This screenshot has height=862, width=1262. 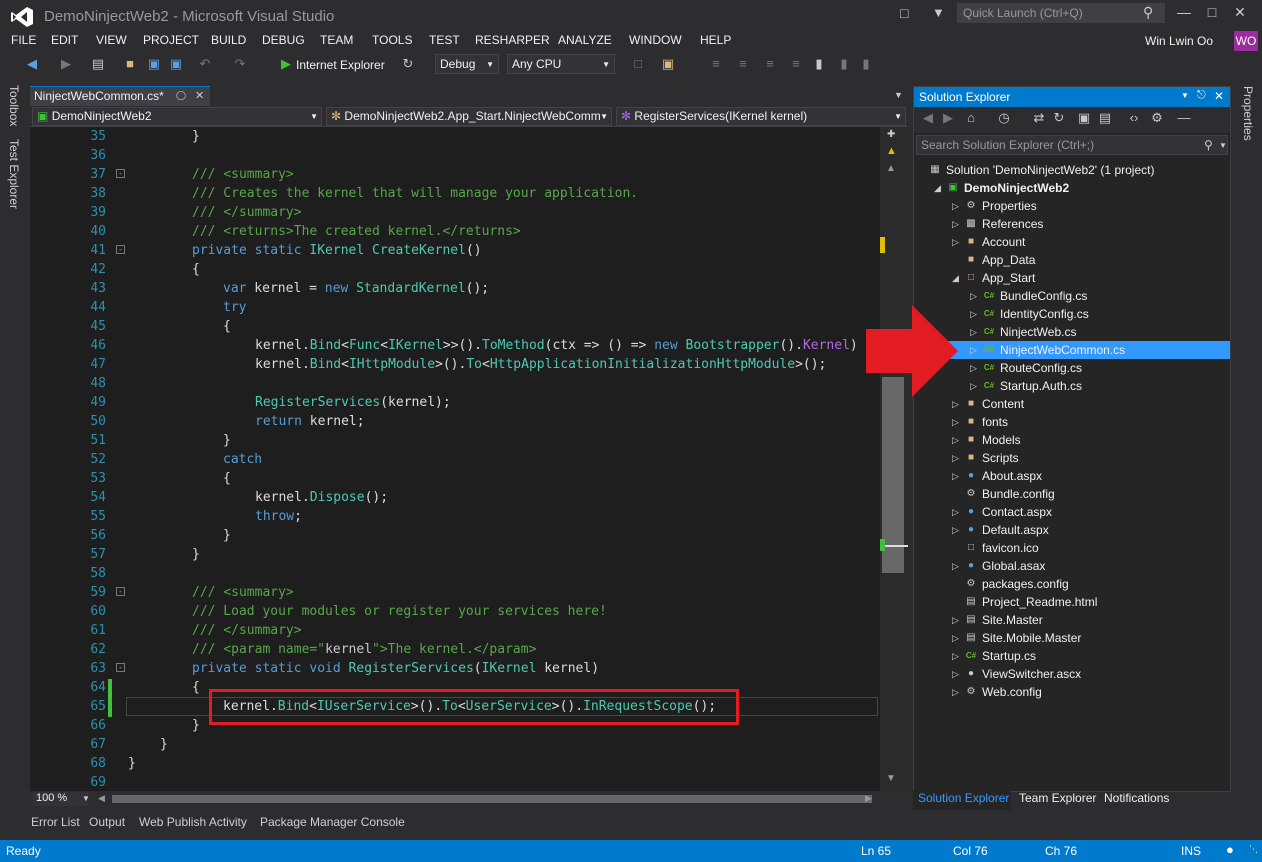 What do you see at coordinates (336, 40) in the screenshot?
I see `menu-team: TEAM` at bounding box center [336, 40].